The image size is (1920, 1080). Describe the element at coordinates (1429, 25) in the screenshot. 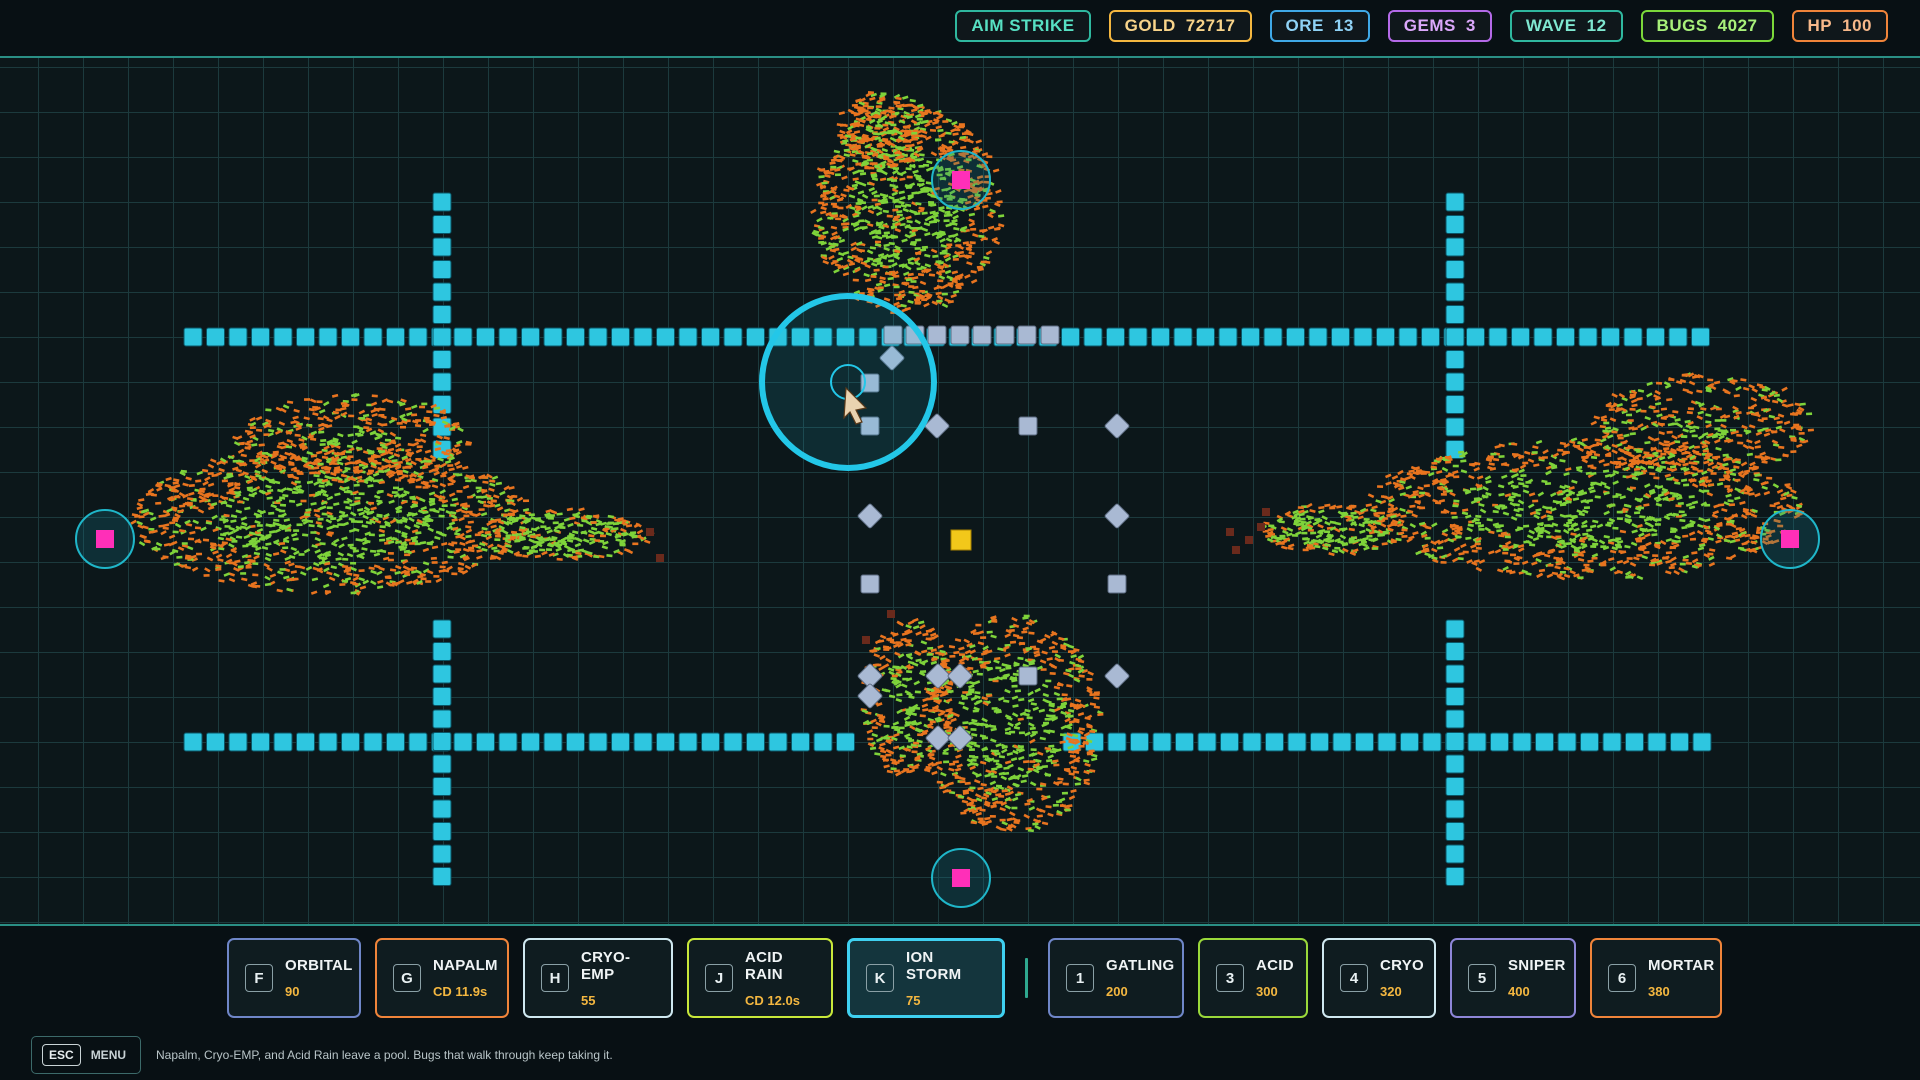

I see `gems-label: GEMS` at that location.